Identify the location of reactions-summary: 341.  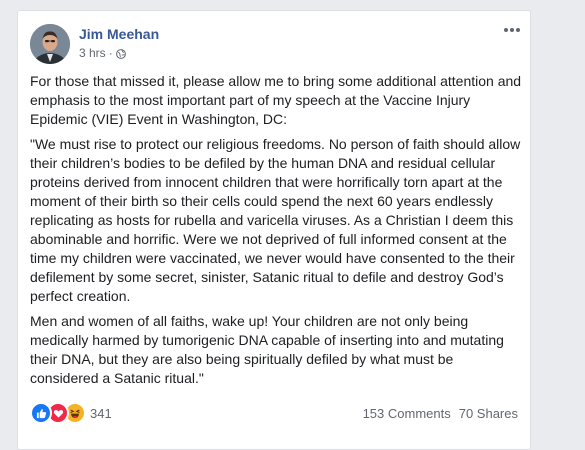
(71, 413).